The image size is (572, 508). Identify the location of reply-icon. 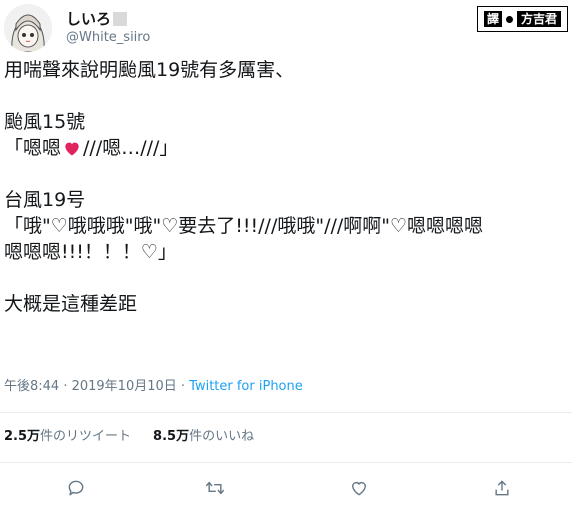
(76, 488).